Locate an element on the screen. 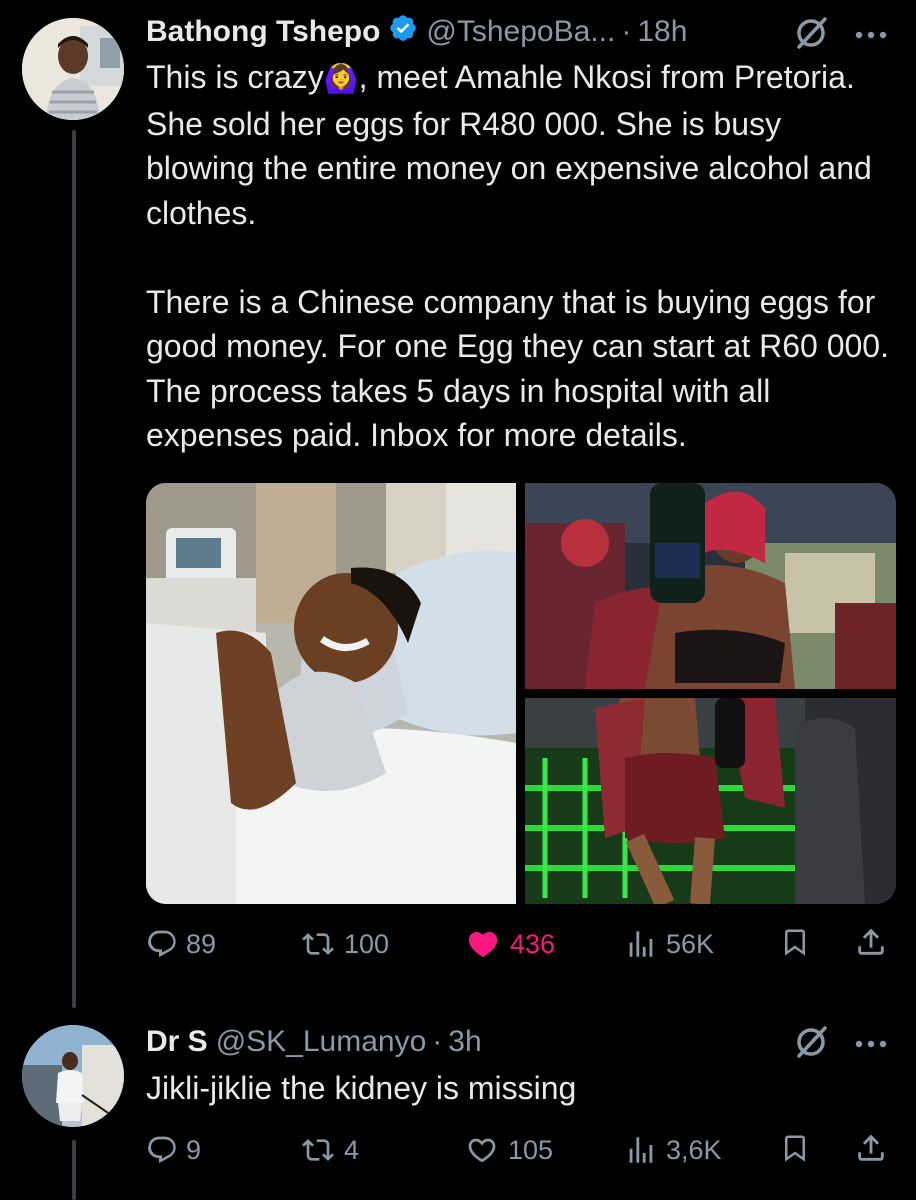 This screenshot has height=1200, width=916. like-button: 105 is located at coordinates (508, 1150).